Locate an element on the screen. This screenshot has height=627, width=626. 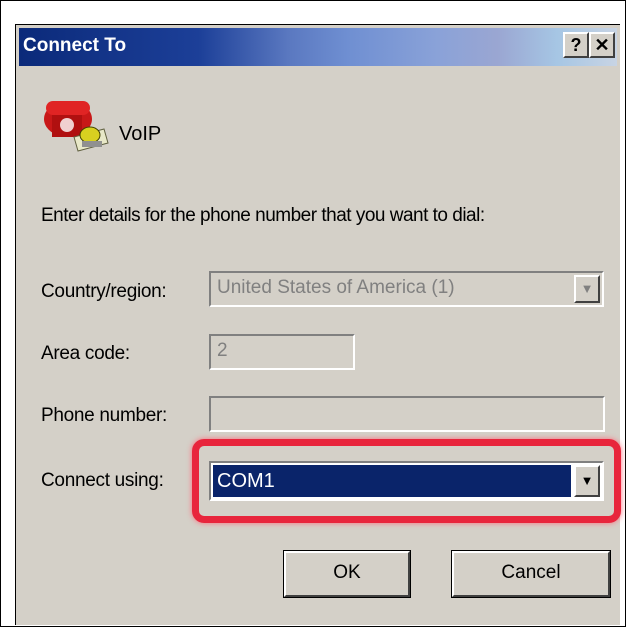
country-label: Country/region: is located at coordinates (104, 291).